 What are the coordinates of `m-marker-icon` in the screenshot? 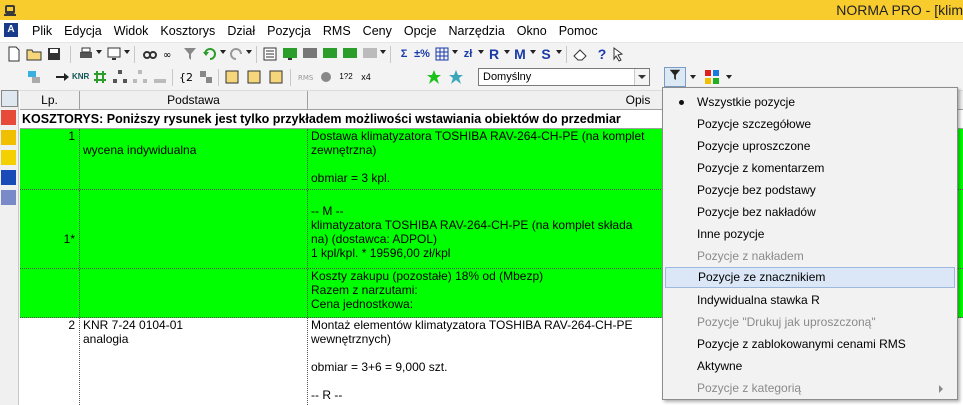 It's located at (254, 77).